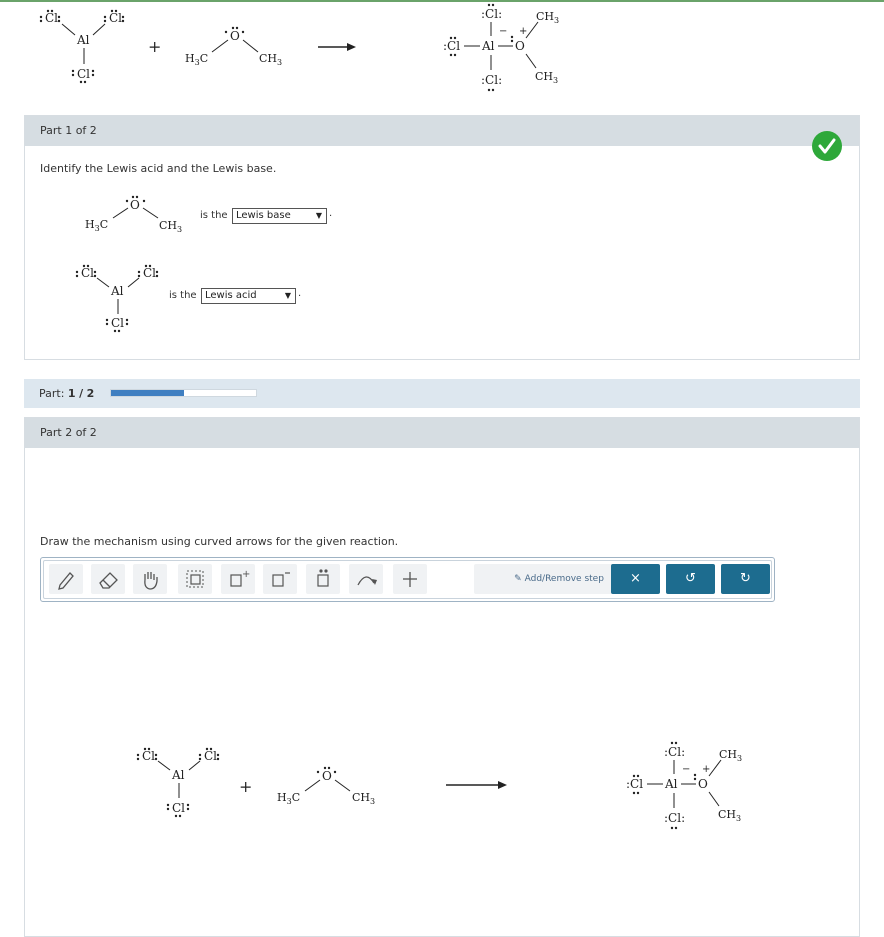 Image resolution: width=884 pixels, height=937 pixels. What do you see at coordinates (442, 131) in the screenshot?
I see `part1-header: Part 1 of 2` at bounding box center [442, 131].